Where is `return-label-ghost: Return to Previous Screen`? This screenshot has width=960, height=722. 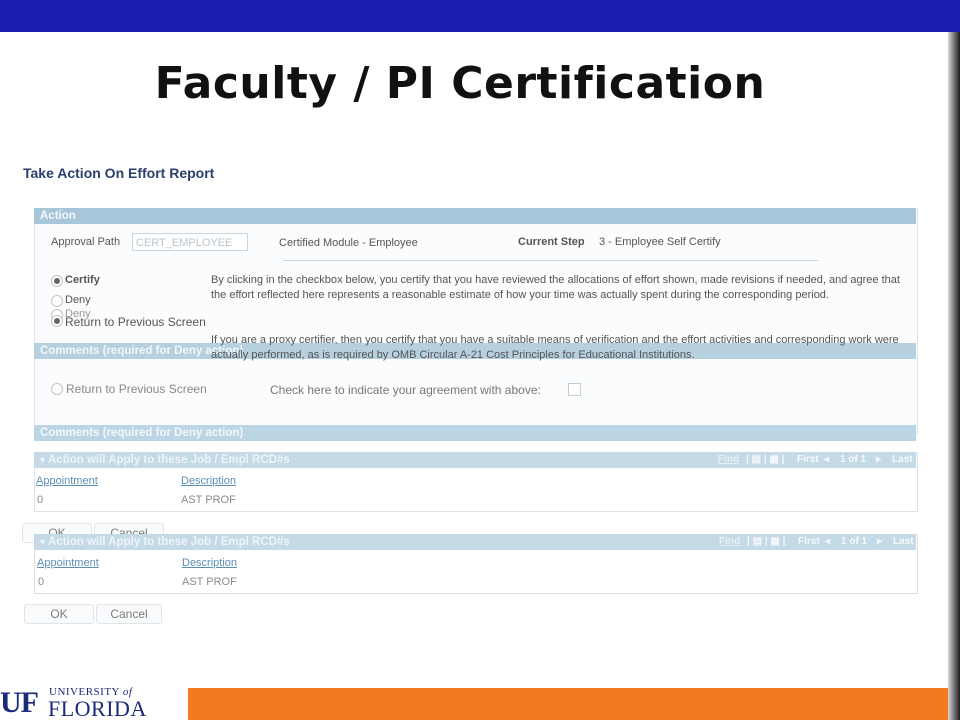
return-label-ghost: Return to Previous Screen is located at coordinates (136, 389).